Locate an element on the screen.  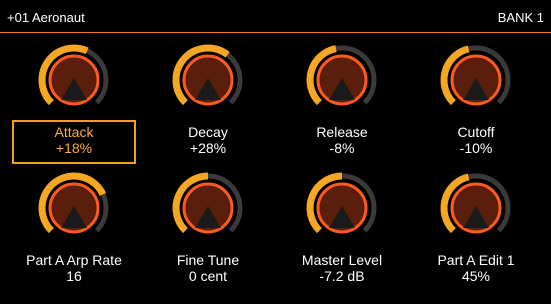
bank-label: BANK 1 is located at coordinates (521, 17).